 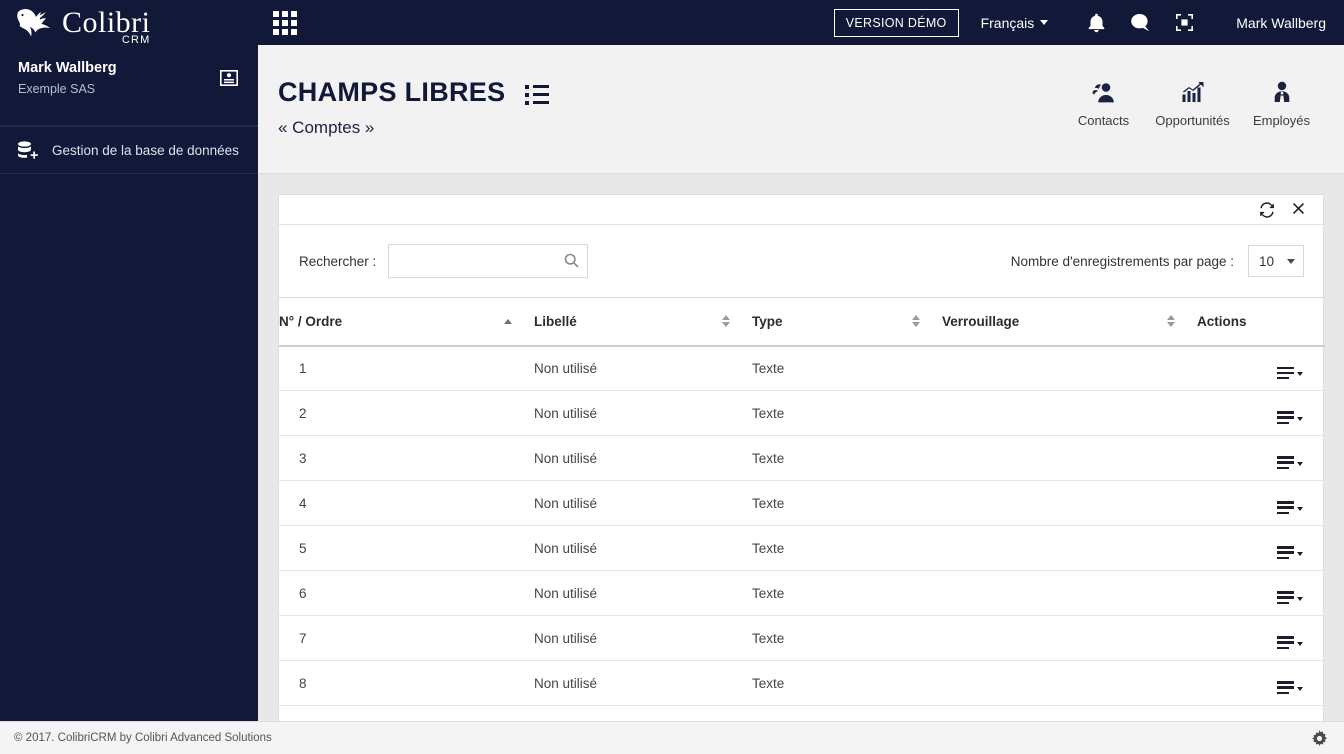 I want to click on table-row: 4 Non utilisé Texte, so click(x=802, y=503).